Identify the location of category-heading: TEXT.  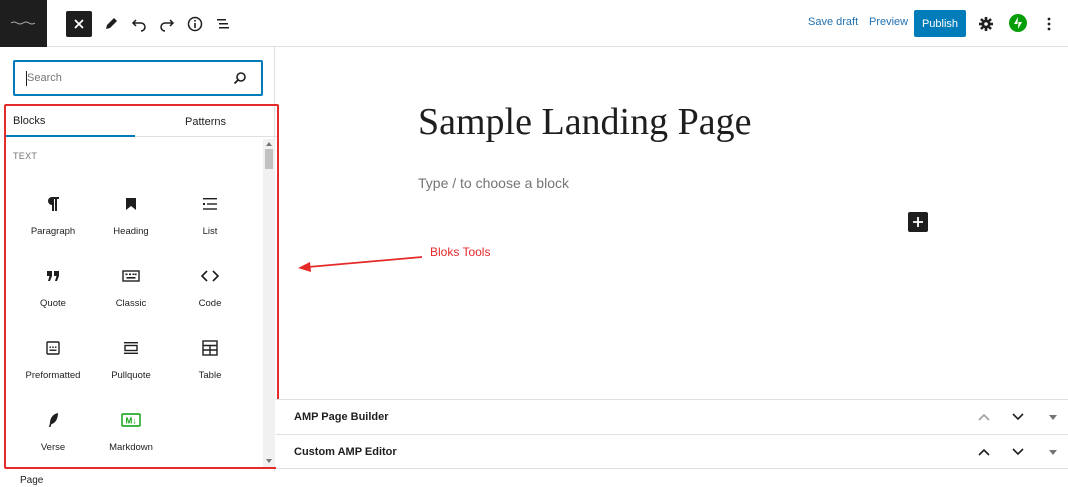
(25, 156).